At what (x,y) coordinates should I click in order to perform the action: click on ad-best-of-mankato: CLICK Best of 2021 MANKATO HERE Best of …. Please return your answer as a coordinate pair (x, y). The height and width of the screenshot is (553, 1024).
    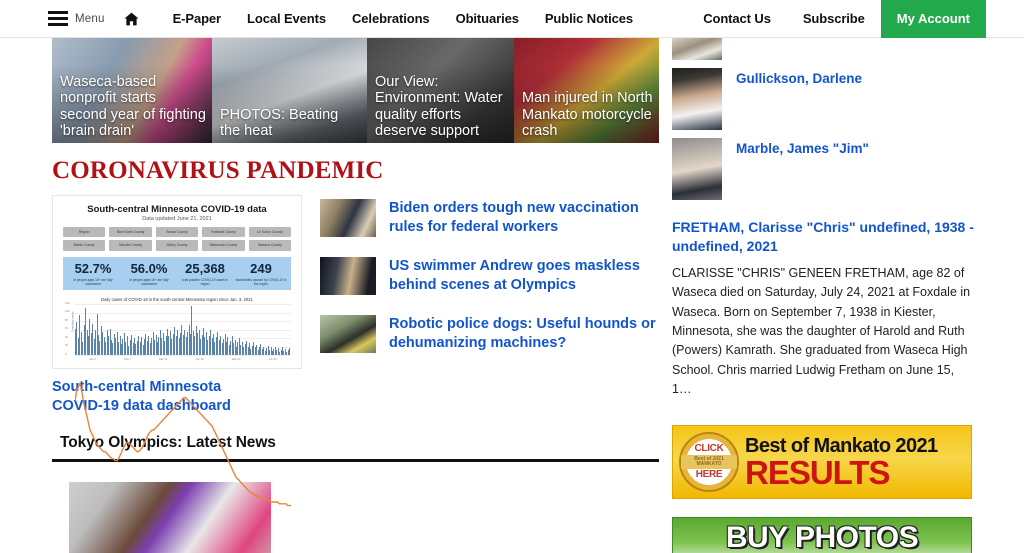
    Looking at the image, I should click on (822, 462).